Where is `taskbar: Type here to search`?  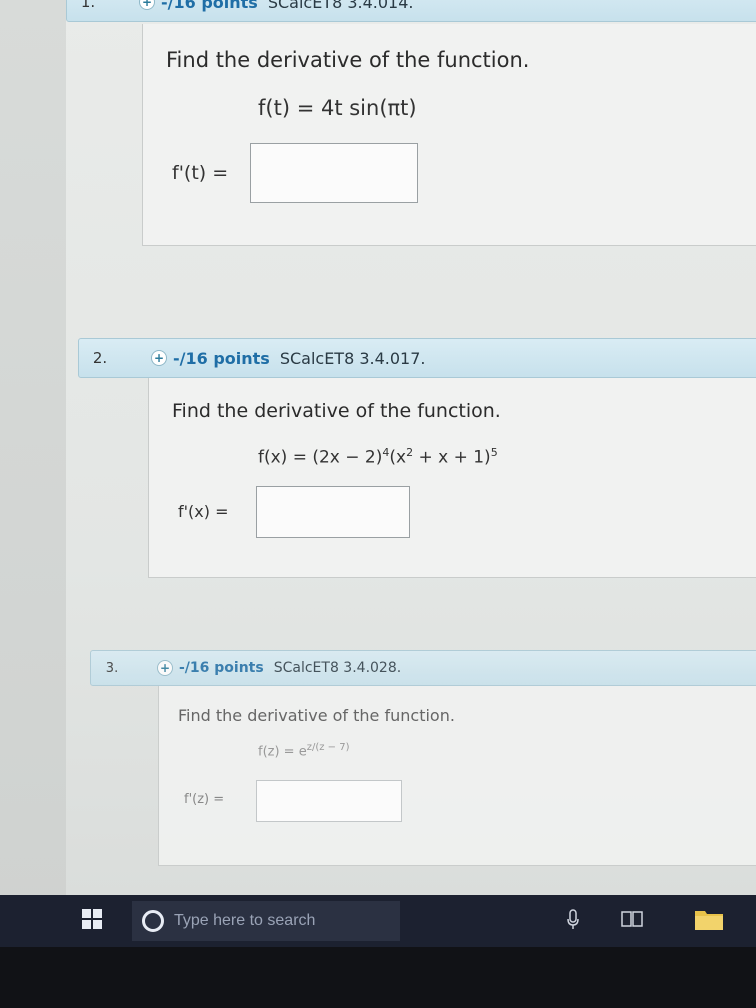
taskbar: Type here to search is located at coordinates (378, 921).